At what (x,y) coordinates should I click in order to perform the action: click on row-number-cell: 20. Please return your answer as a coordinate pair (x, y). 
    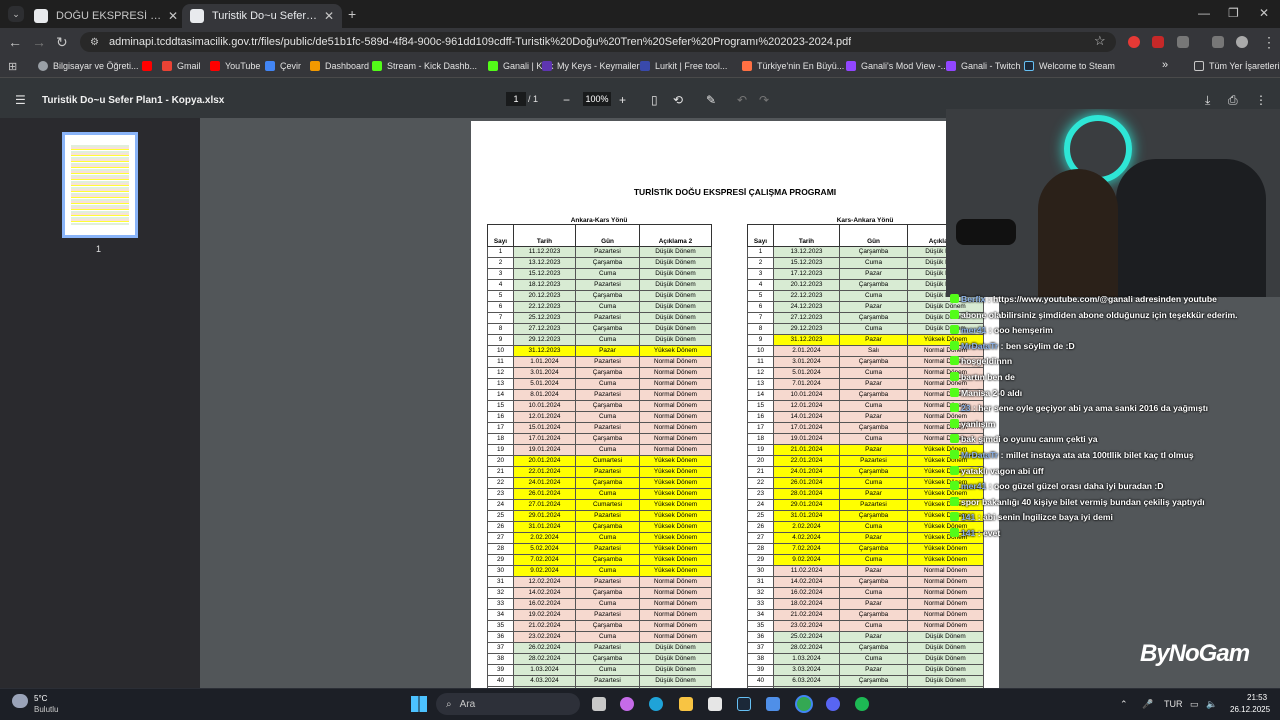
    Looking at the image, I should click on (760, 461).